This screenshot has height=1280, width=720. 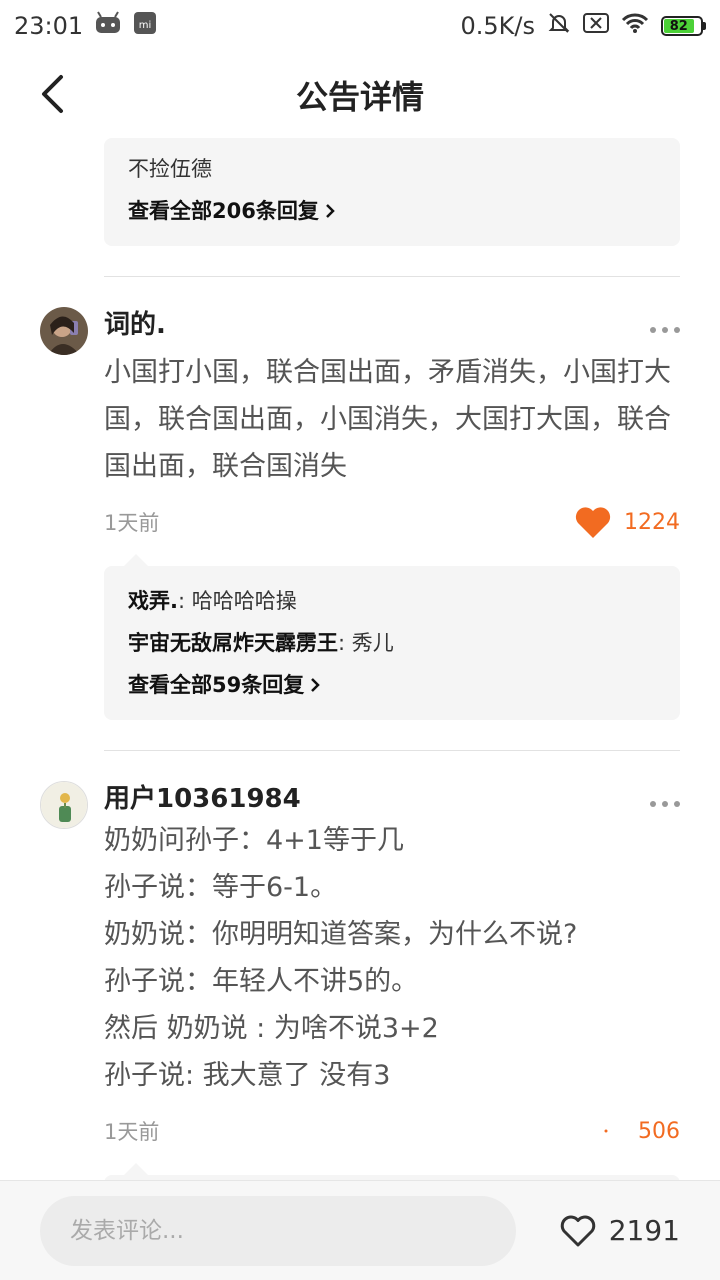 What do you see at coordinates (559, 26) in the screenshot?
I see `mute-bell-icon` at bounding box center [559, 26].